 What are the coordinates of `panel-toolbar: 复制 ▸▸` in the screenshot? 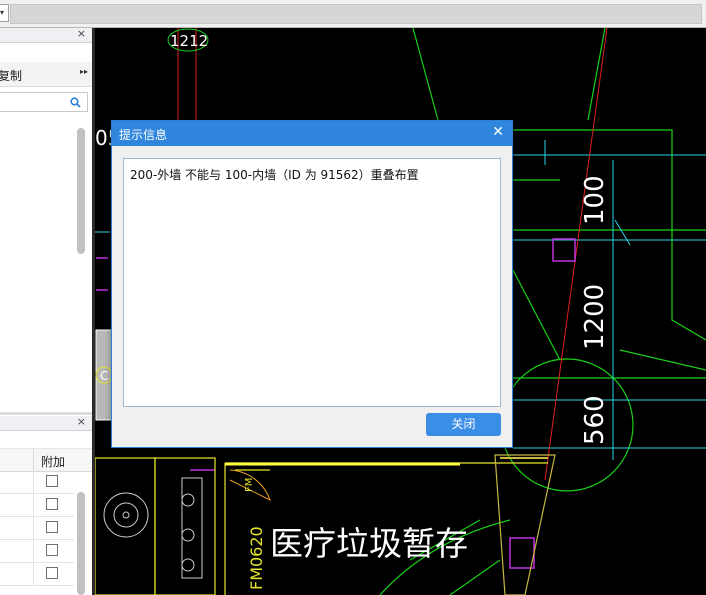 It's located at (46, 74).